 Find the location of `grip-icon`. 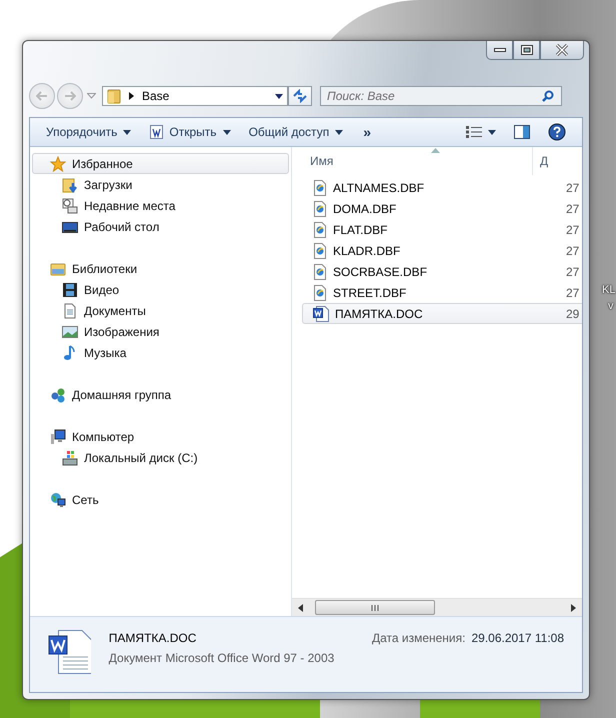

grip-icon is located at coordinates (375, 607).